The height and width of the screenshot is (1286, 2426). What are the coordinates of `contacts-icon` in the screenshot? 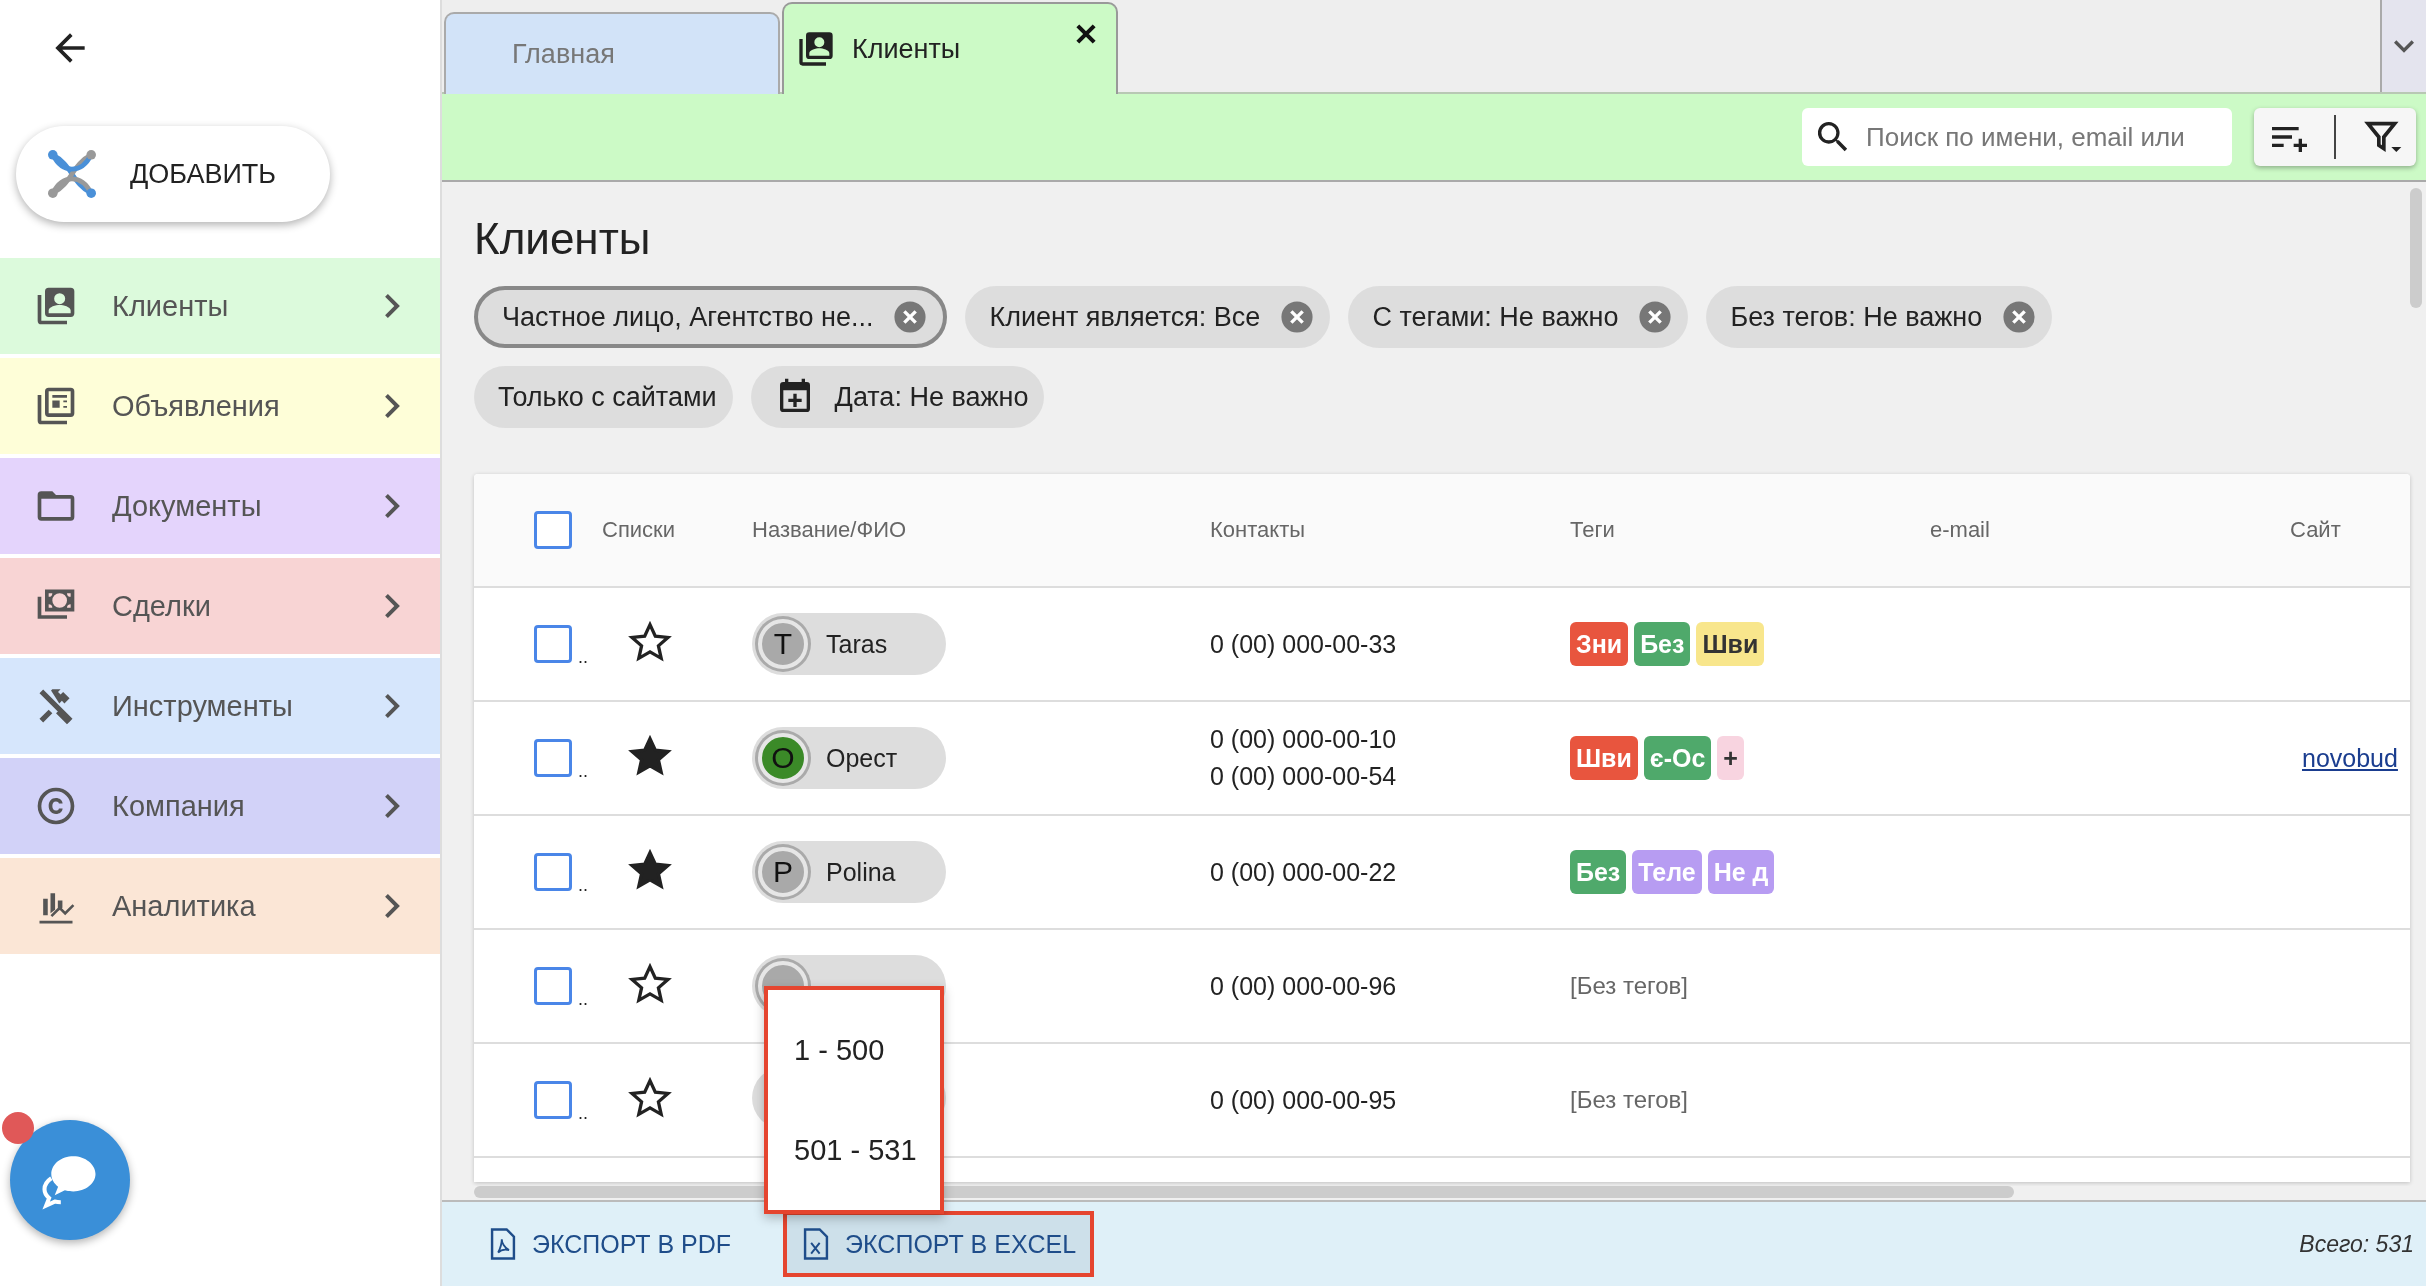 It's located at (816, 49).